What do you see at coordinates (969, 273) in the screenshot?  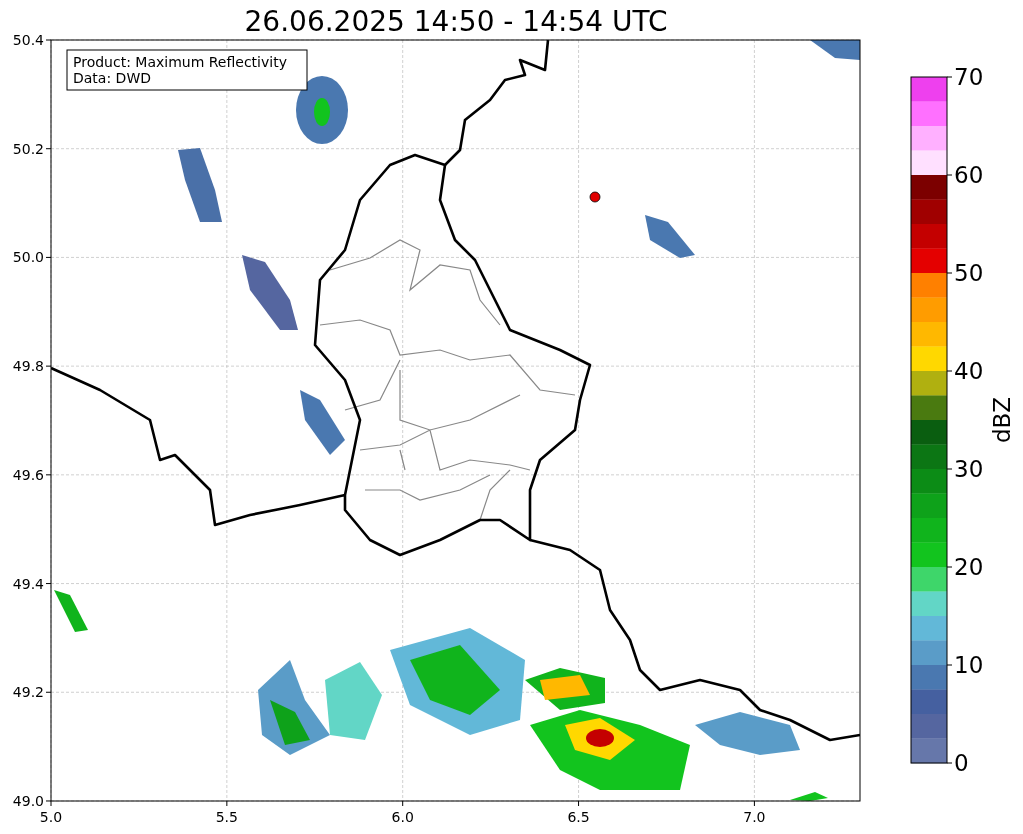 I see `colorbar-tick-label: 50` at bounding box center [969, 273].